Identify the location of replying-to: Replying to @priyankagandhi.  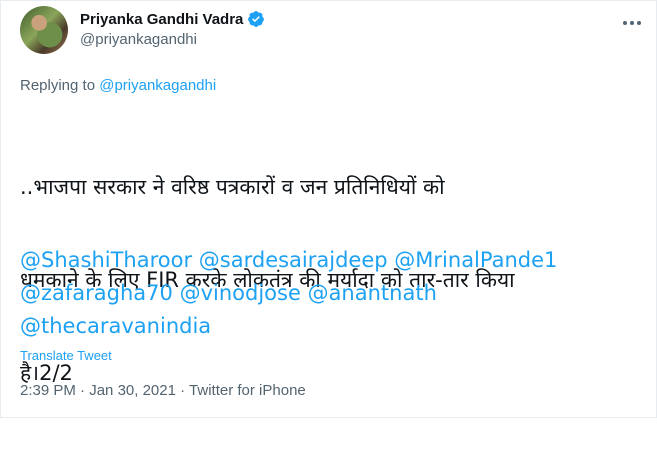
(118, 85).